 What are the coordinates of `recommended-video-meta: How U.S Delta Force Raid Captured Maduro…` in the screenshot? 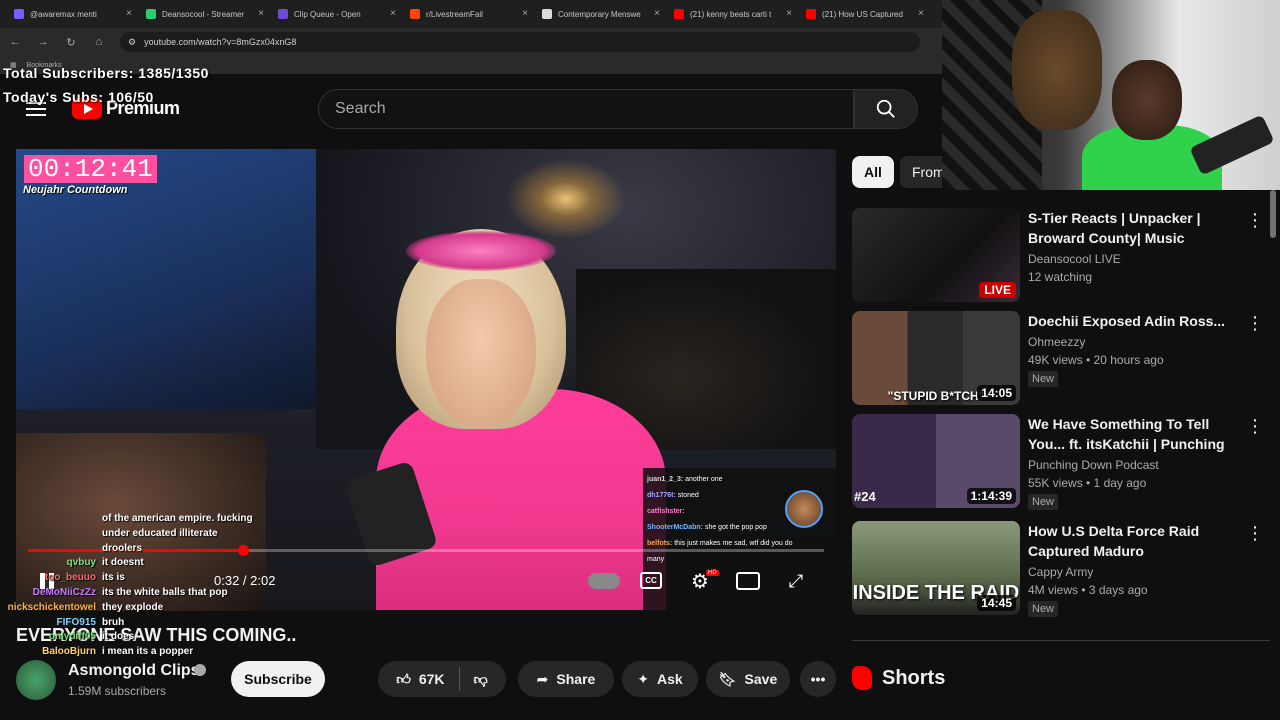 It's located at (1134, 569).